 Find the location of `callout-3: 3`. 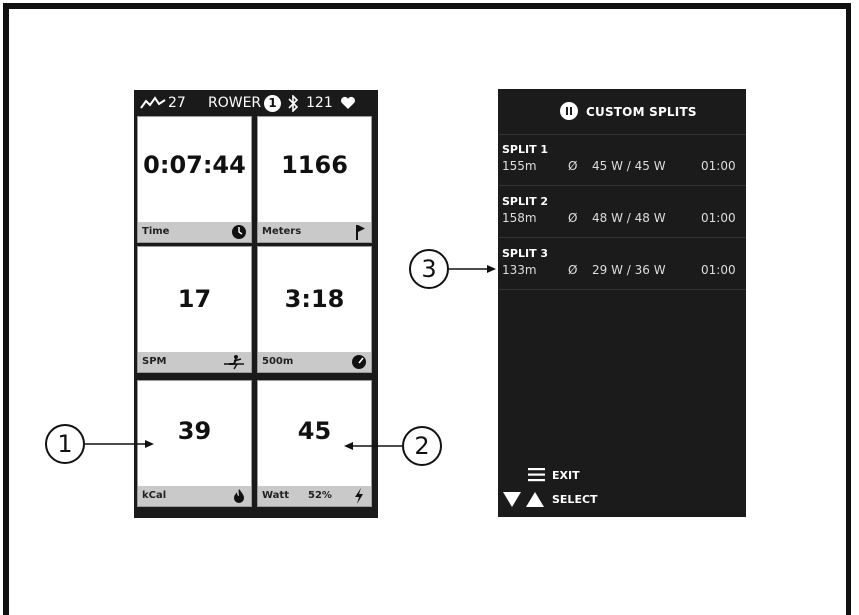

callout-3: 3 is located at coordinates (429, 269).